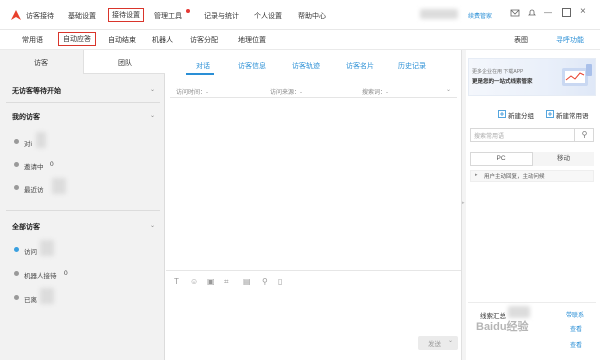  Describe the element at coordinates (515, 13) in the screenshot. I see `mail-icon` at that location.